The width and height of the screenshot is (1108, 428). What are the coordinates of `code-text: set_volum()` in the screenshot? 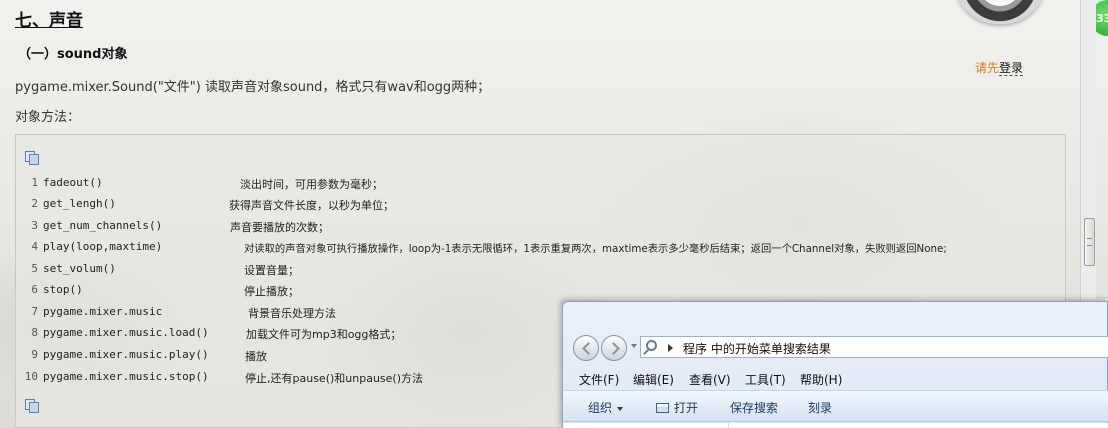 It's located at (79, 268).